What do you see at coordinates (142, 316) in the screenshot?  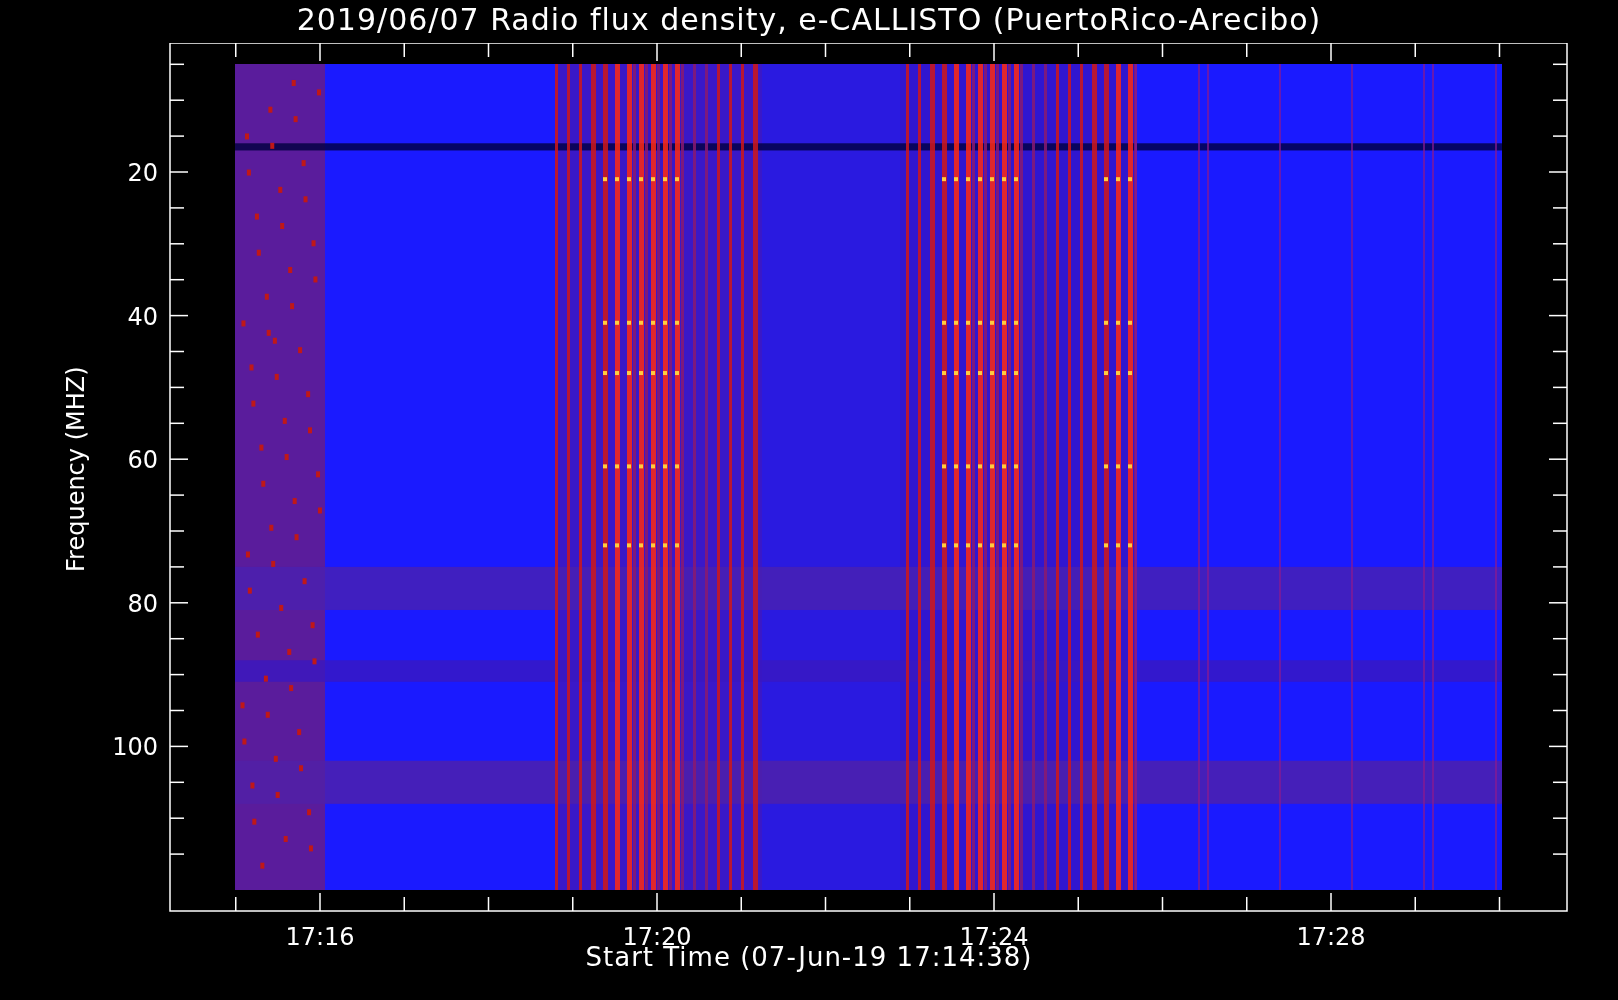 I see `y-tick-label: 40` at bounding box center [142, 316].